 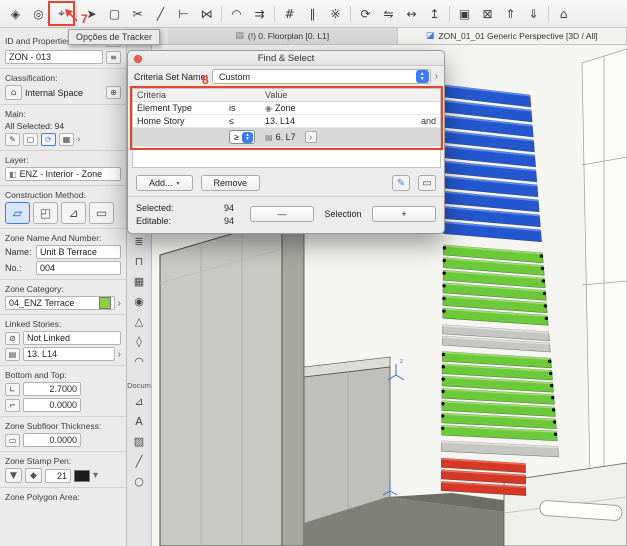 What do you see at coordinates (401, 183) in the screenshot?
I see `eyedropper-icon: ✎` at bounding box center [401, 183].